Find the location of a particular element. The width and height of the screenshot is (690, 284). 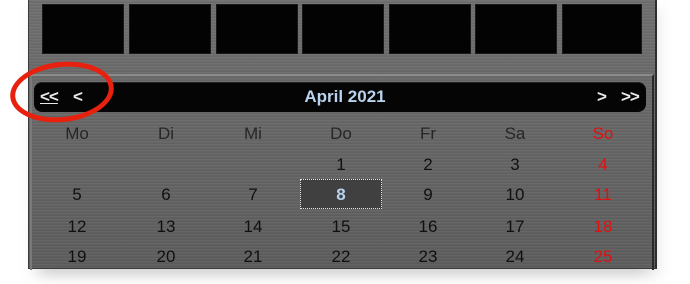

day-cell: 1 is located at coordinates (341, 165).